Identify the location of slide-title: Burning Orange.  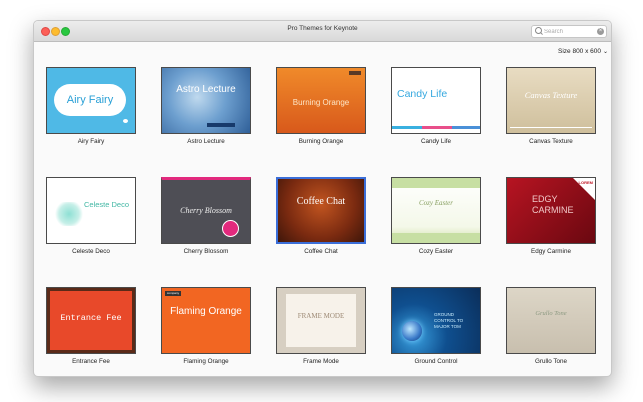
(321, 102).